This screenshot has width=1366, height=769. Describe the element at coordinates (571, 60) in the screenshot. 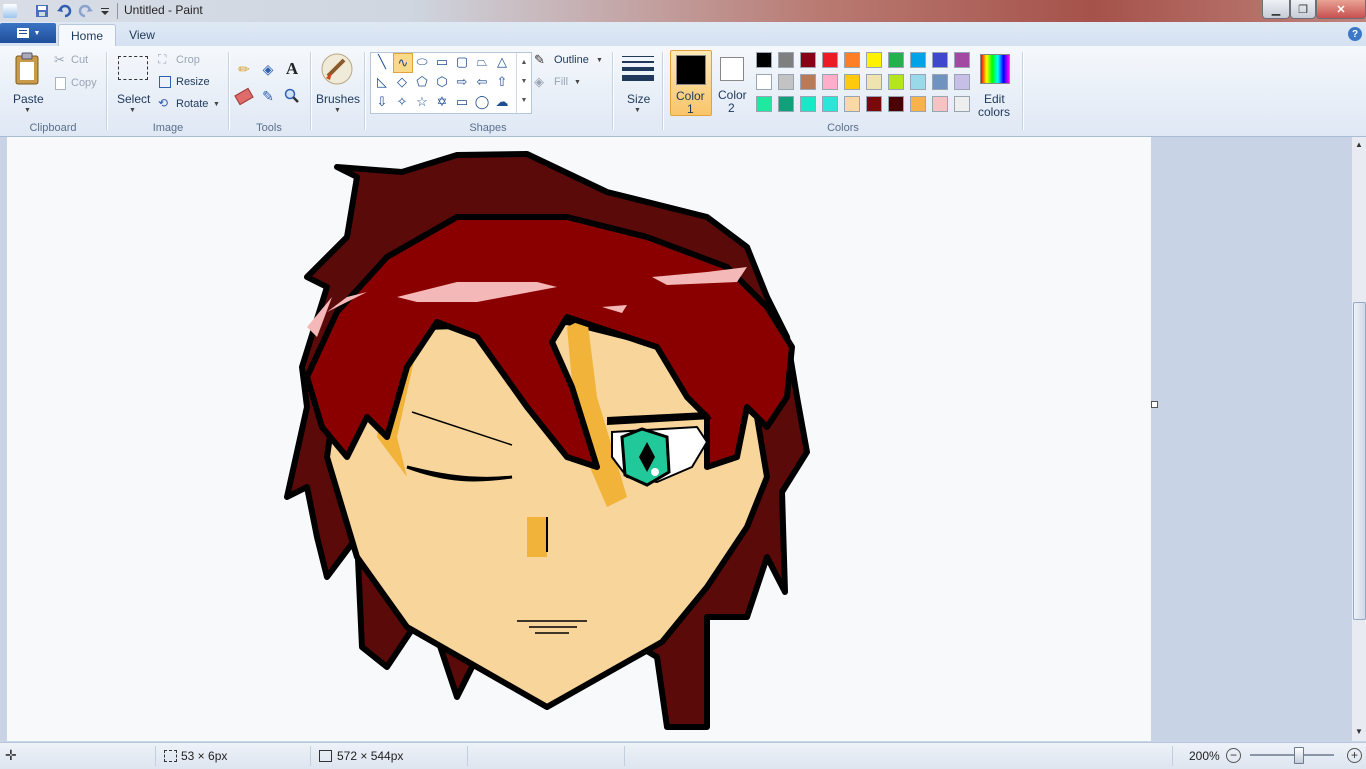

I see `outline-button: ✎ Outline ▼` at that location.